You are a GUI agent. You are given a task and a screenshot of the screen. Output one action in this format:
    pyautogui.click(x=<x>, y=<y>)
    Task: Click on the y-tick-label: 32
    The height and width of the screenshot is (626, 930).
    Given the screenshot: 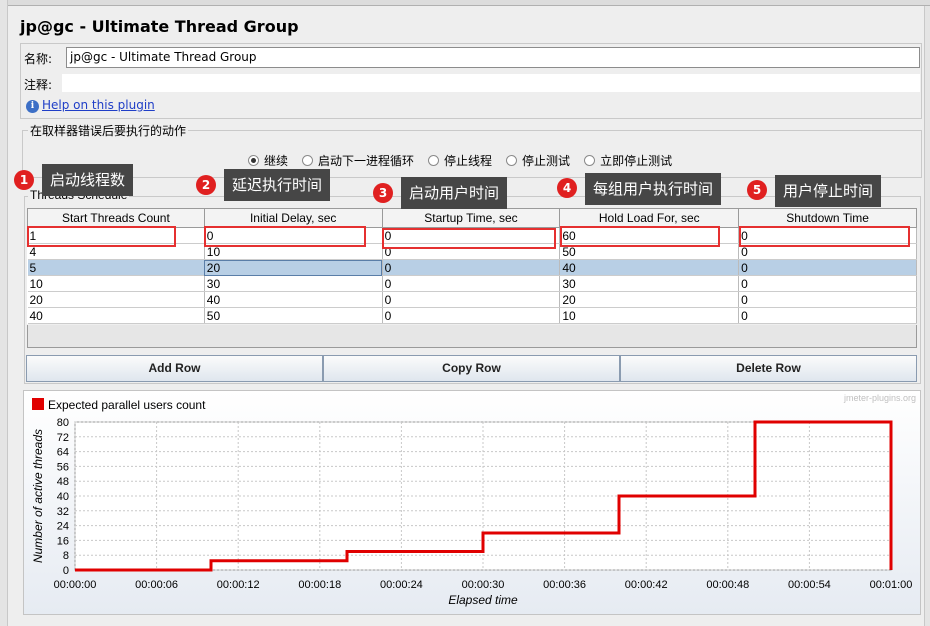 What is the action you would take?
    pyautogui.click(x=63, y=512)
    